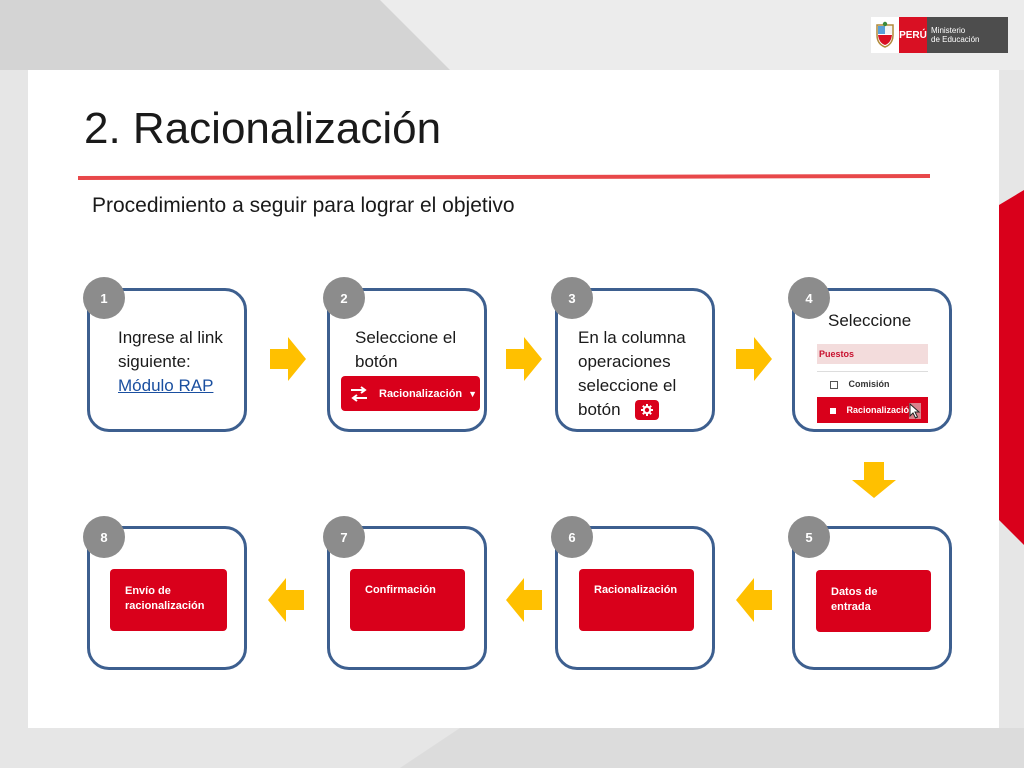  I want to click on logo-ministry-line2: de Educación, so click(955, 39).